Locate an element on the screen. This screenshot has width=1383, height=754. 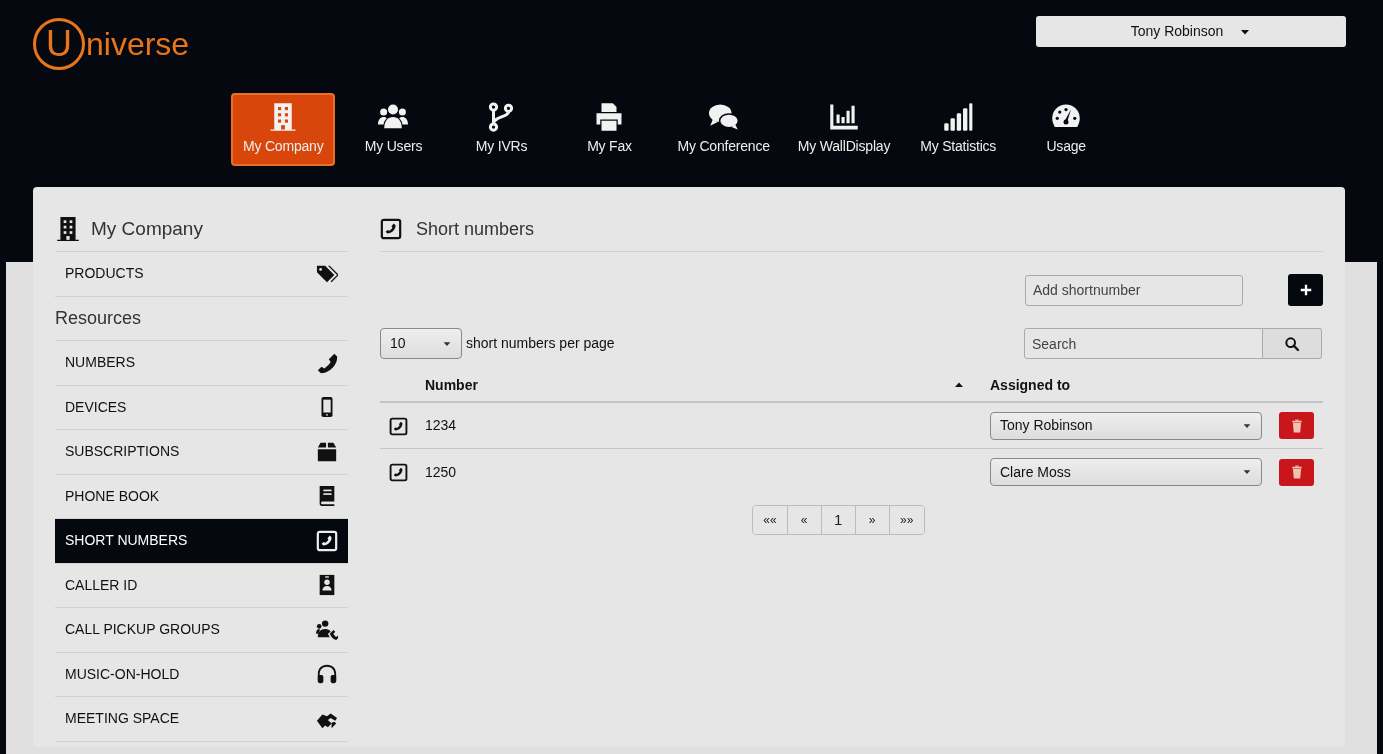
table-cell-text: 1234 is located at coordinates (441, 425).